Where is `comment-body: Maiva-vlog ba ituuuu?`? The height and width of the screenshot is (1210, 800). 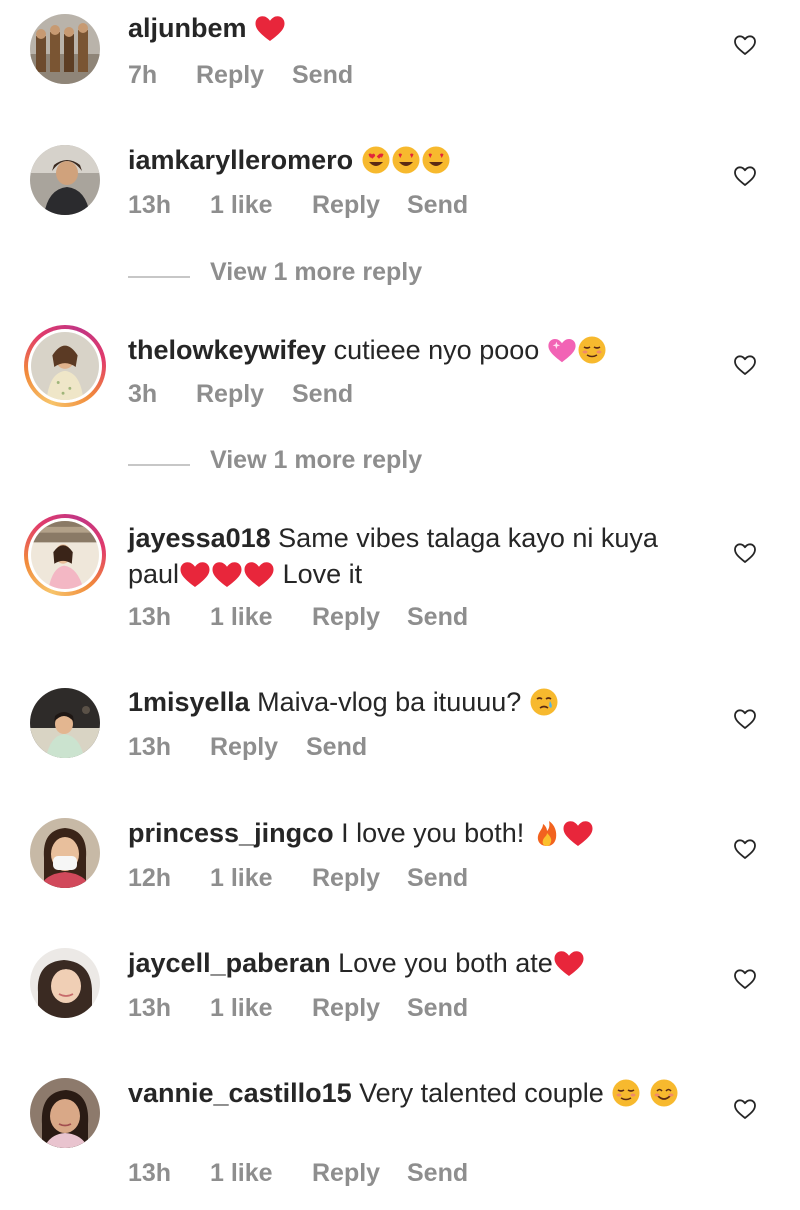 comment-body: Maiva-vlog ba ituuuu? is located at coordinates (389, 702).